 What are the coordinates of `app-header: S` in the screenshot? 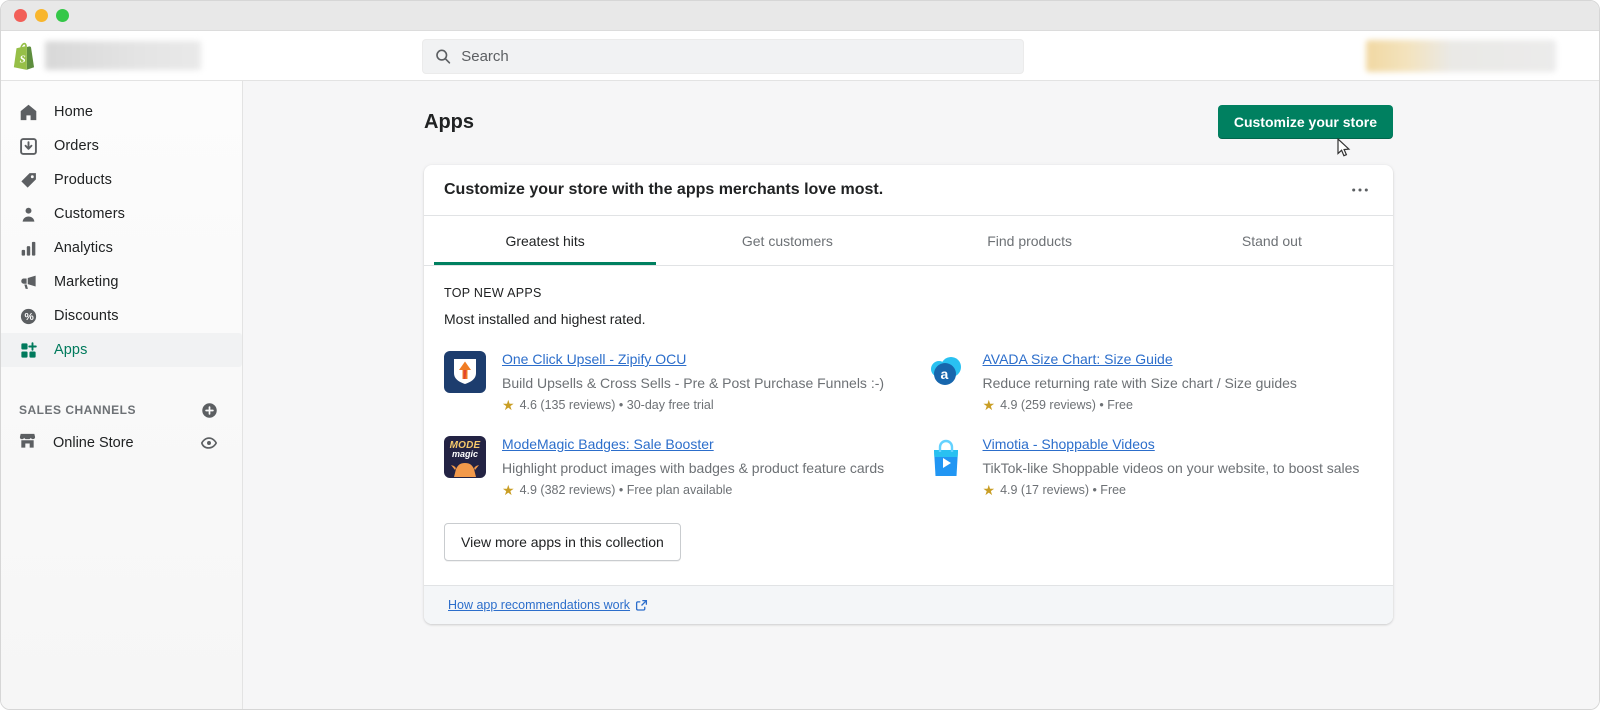 It's located at (800, 56).